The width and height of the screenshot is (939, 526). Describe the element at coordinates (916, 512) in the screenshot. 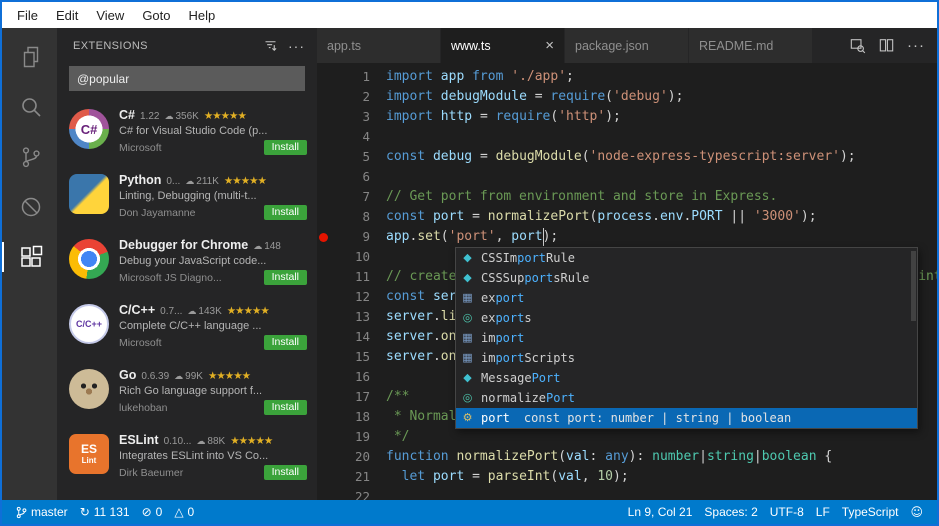

I see `status-feedback: ☺` at that location.